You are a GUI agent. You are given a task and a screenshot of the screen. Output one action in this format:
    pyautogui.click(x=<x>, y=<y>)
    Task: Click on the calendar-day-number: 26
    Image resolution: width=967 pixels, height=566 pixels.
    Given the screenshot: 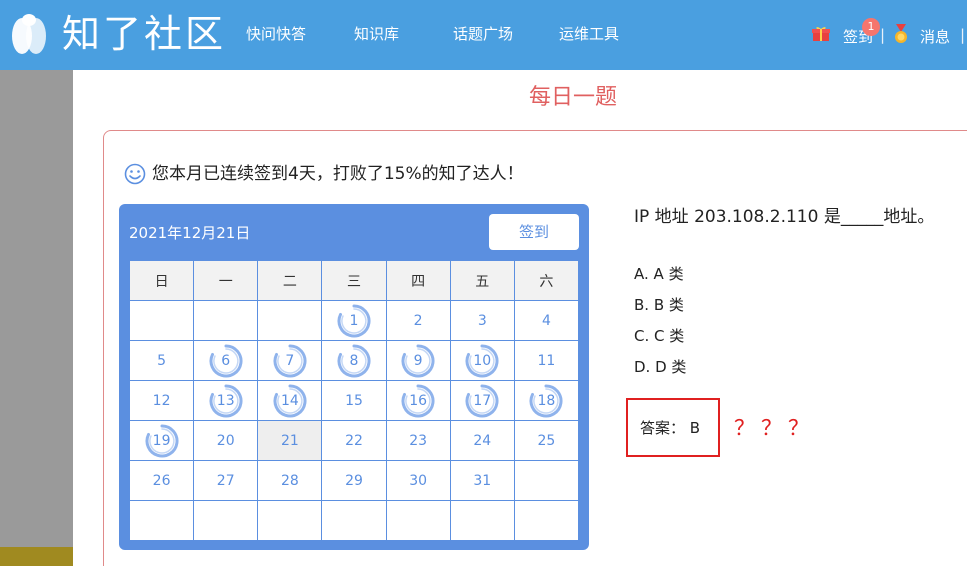 What is the action you would take?
    pyautogui.click(x=161, y=480)
    